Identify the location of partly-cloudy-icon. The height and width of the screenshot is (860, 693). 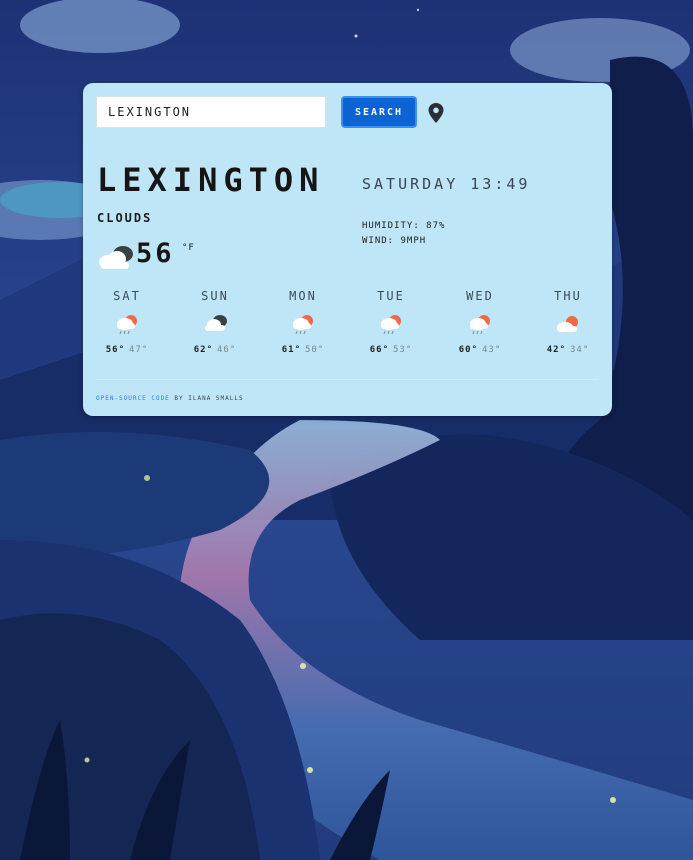
(567, 324).